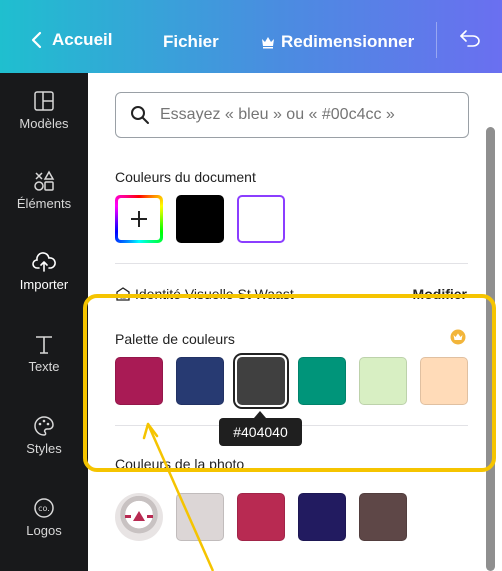 The width and height of the screenshot is (502, 571). I want to click on svg-text: co., so click(44, 508).